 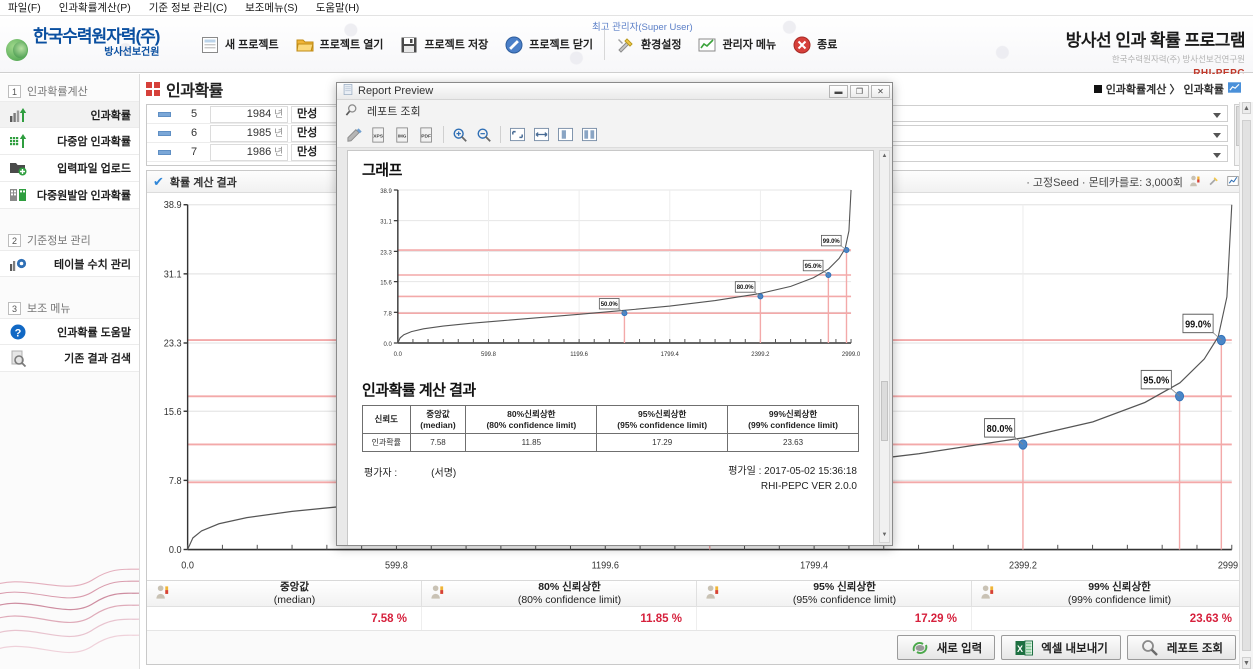 What do you see at coordinates (305, 45) in the screenshot?
I see `folder-open-icon` at bounding box center [305, 45].